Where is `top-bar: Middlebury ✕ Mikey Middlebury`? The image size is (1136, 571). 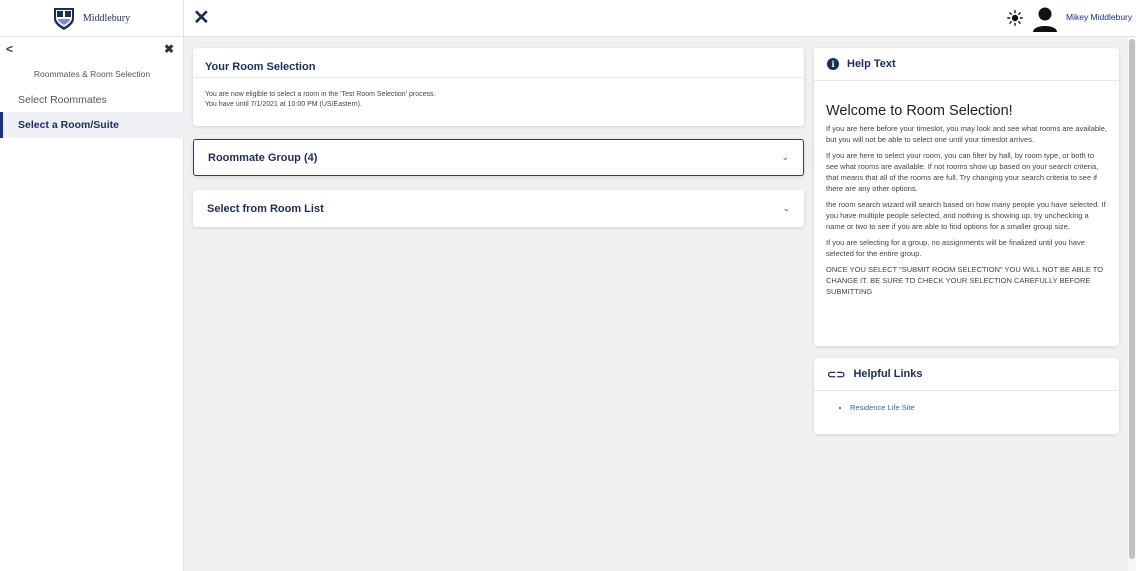 top-bar: Middlebury ✕ Mikey Middlebury is located at coordinates (568, 18).